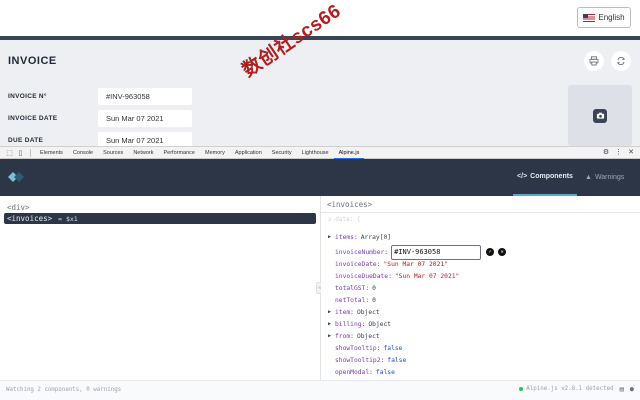 This screenshot has height=400, width=640. What do you see at coordinates (315, 153) in the screenshot?
I see `tab-lighthouse: Lighthouse` at bounding box center [315, 153].